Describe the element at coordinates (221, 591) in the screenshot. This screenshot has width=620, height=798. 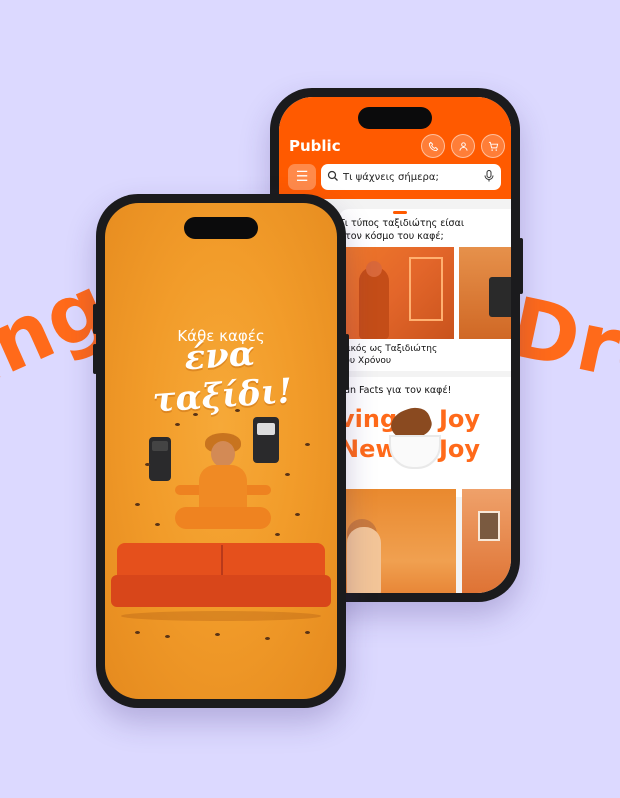
I see `sofa-seat` at that location.